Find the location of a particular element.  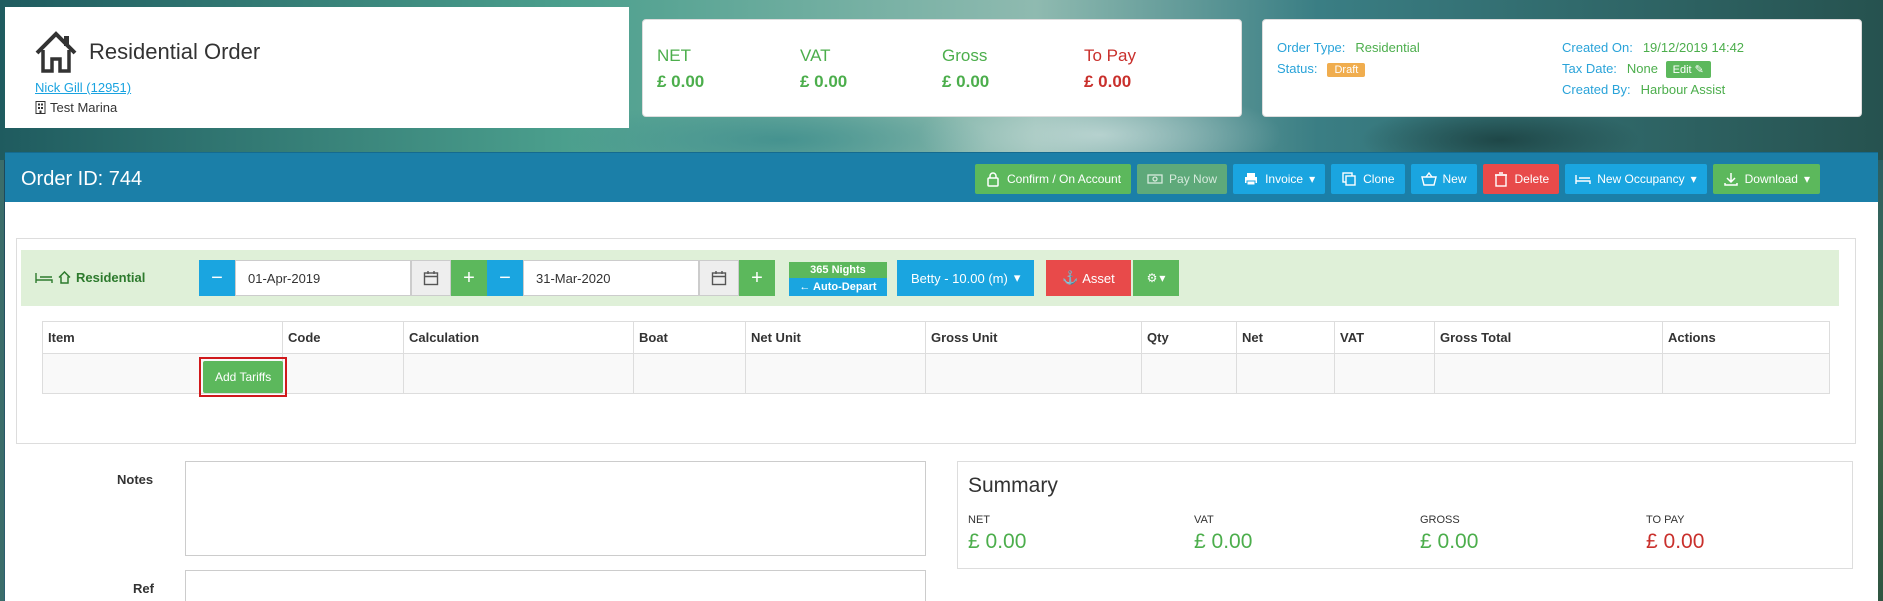

title-row: Residential Order is located at coordinates (146, 52).